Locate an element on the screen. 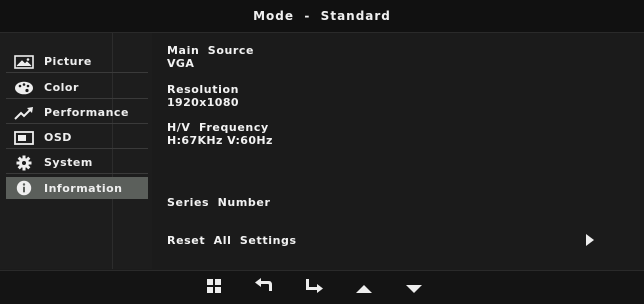 Image resolution: width=644 pixels, height=304 pixels. up-button is located at coordinates (364, 288).